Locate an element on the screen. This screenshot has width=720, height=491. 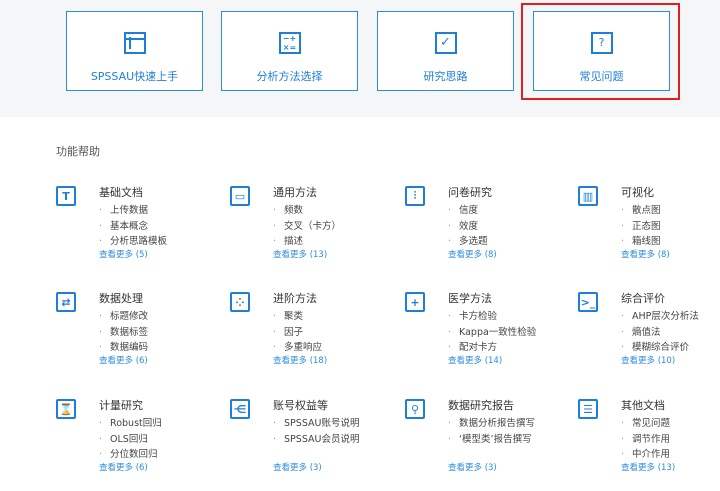
category-list: Robust回归OLS回归分位数回归 is located at coordinates (130, 439).